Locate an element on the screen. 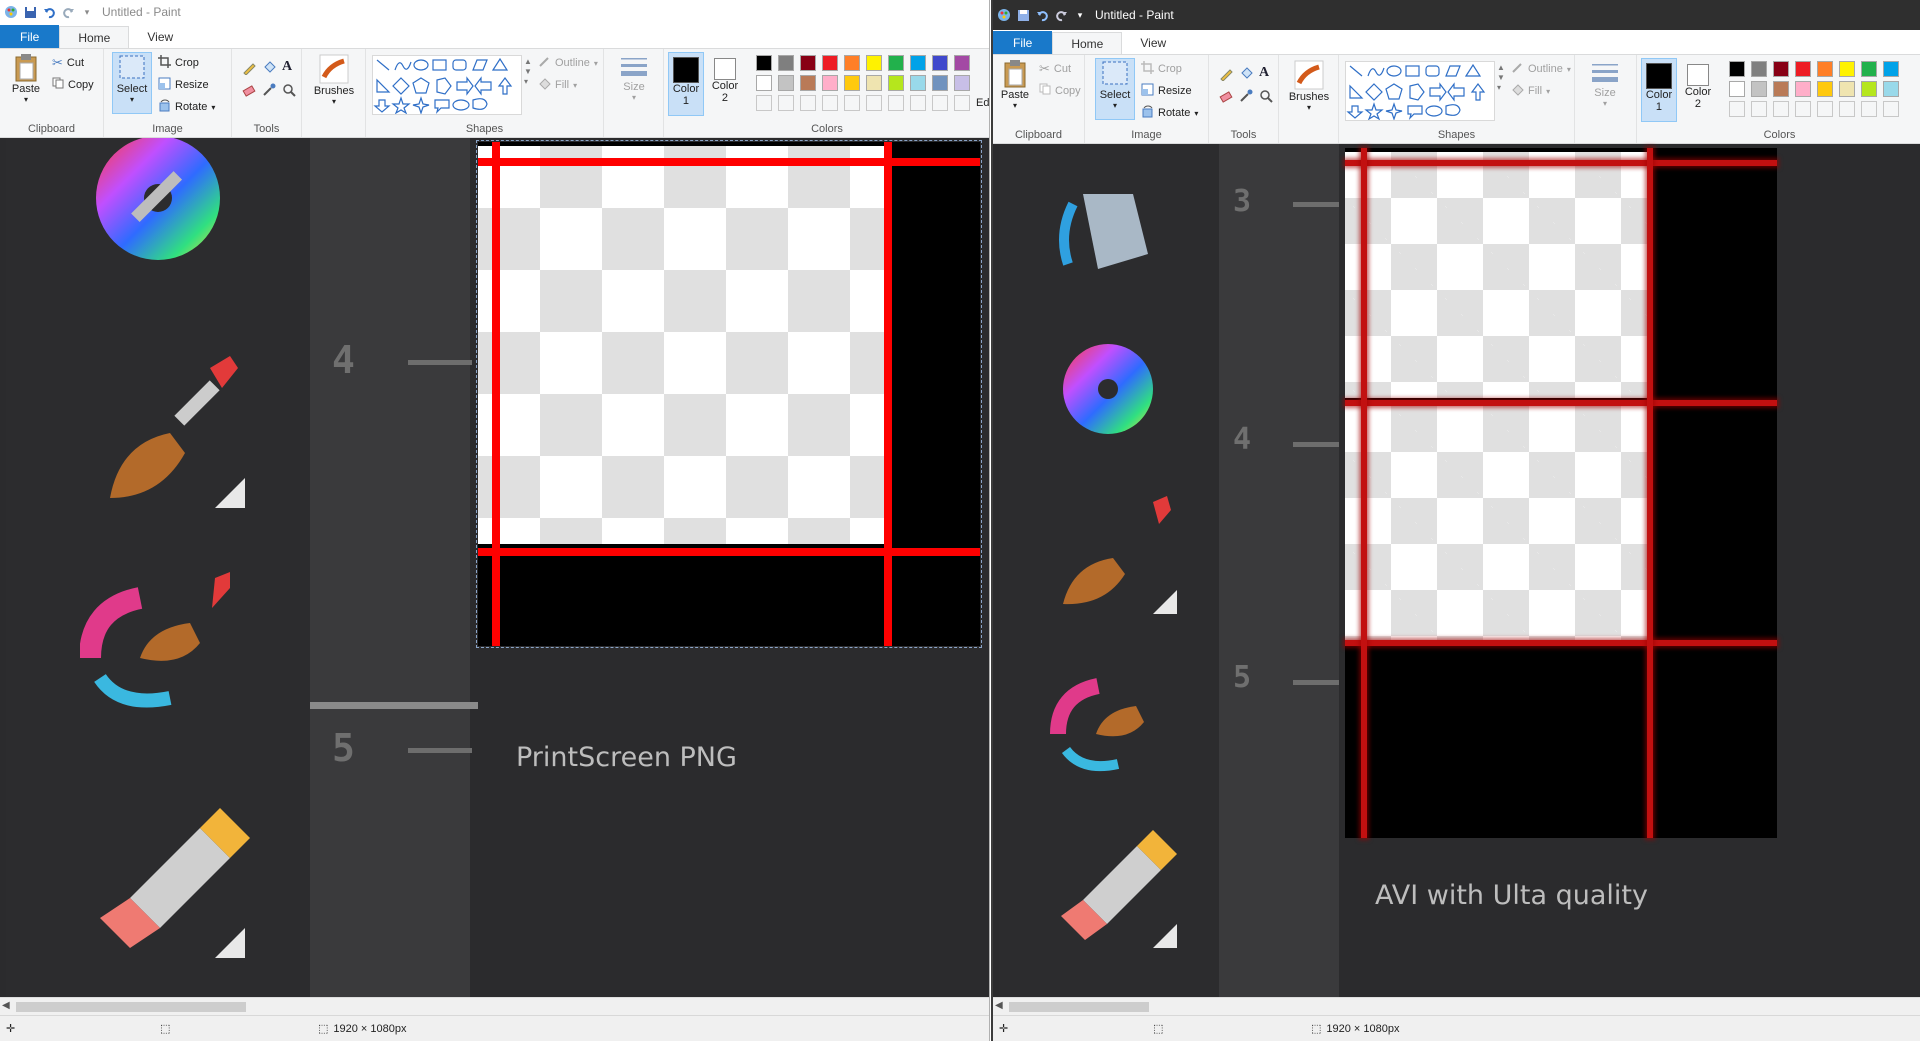  scroll-thumb is located at coordinates (1079, 1007).